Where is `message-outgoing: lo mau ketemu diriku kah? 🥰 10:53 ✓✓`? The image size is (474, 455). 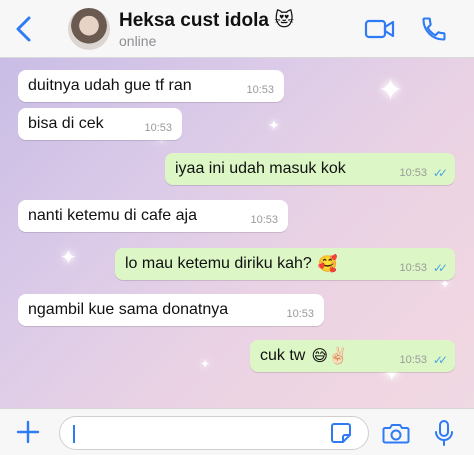 message-outgoing: lo mau ketemu diriku kah? 🥰 10:53 ✓✓ is located at coordinates (285, 264).